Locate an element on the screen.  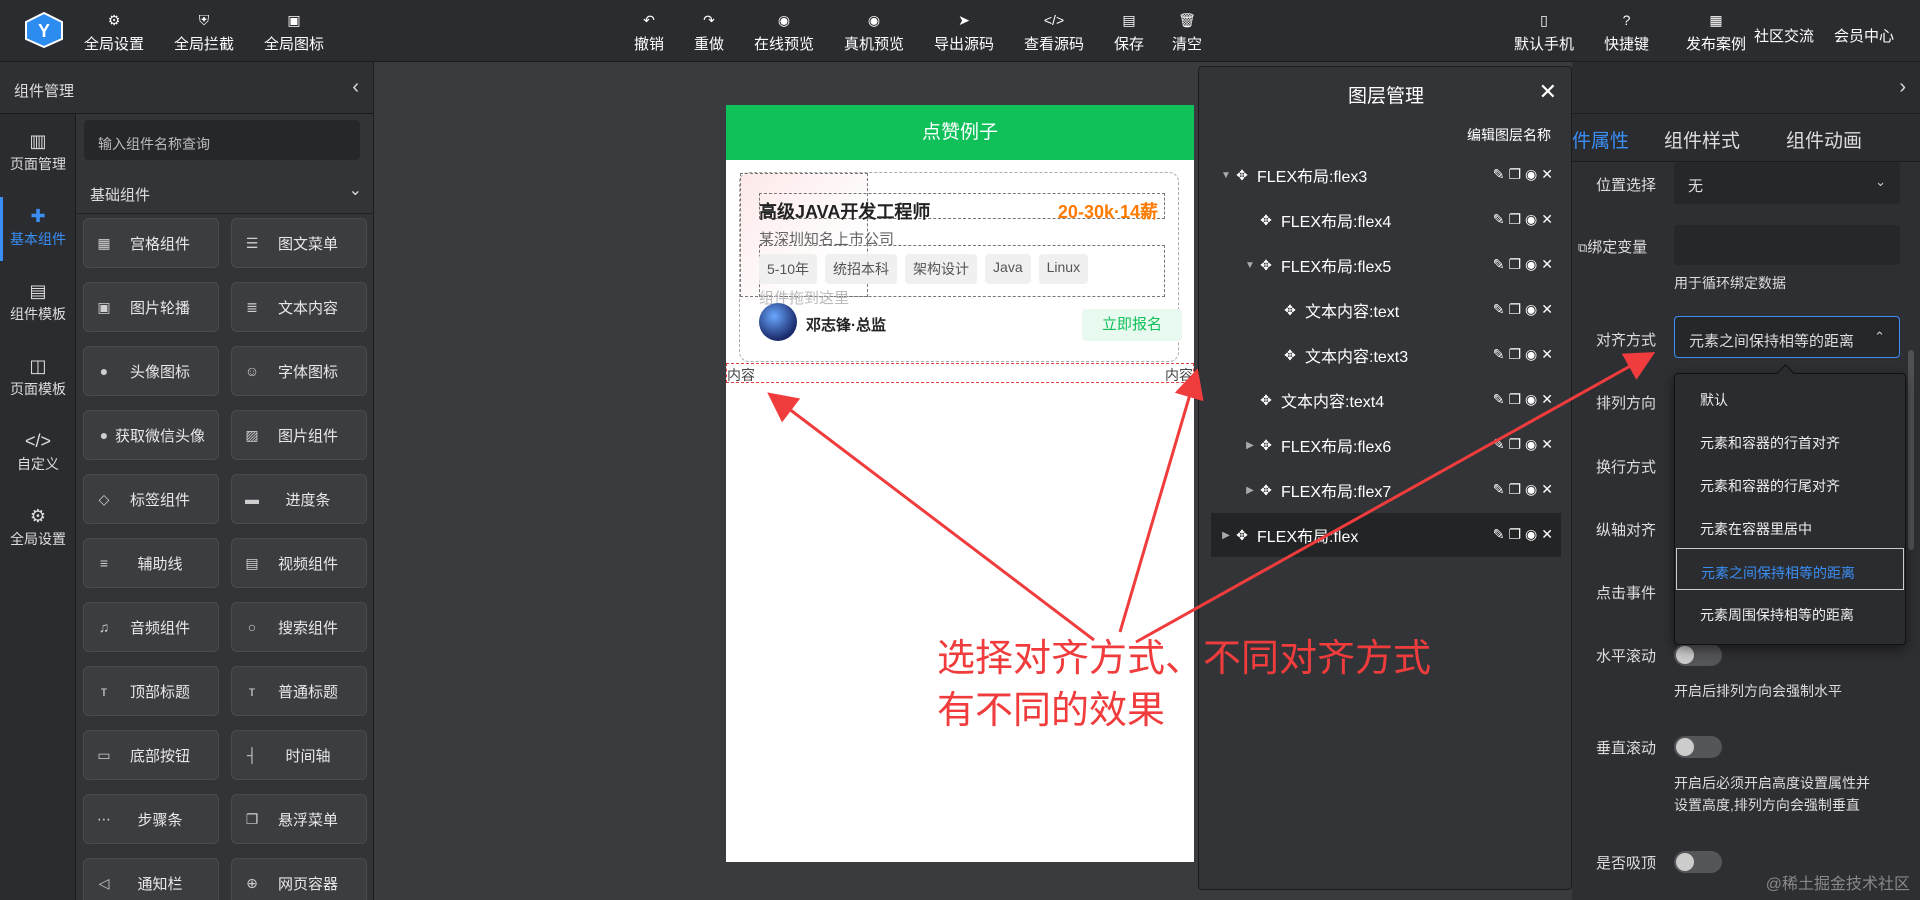
align-option: 元素之间保持相等的距离 is located at coordinates (1790, 569).